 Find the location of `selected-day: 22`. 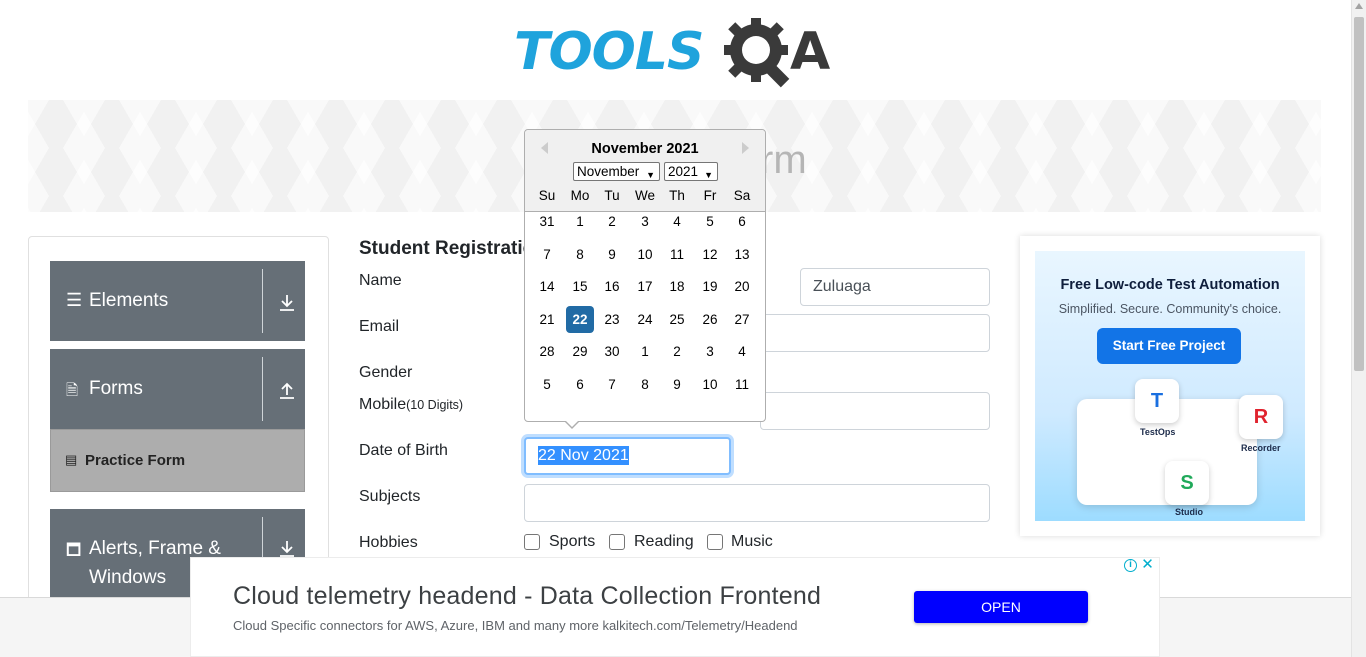

selected-day: 22 is located at coordinates (580, 319).